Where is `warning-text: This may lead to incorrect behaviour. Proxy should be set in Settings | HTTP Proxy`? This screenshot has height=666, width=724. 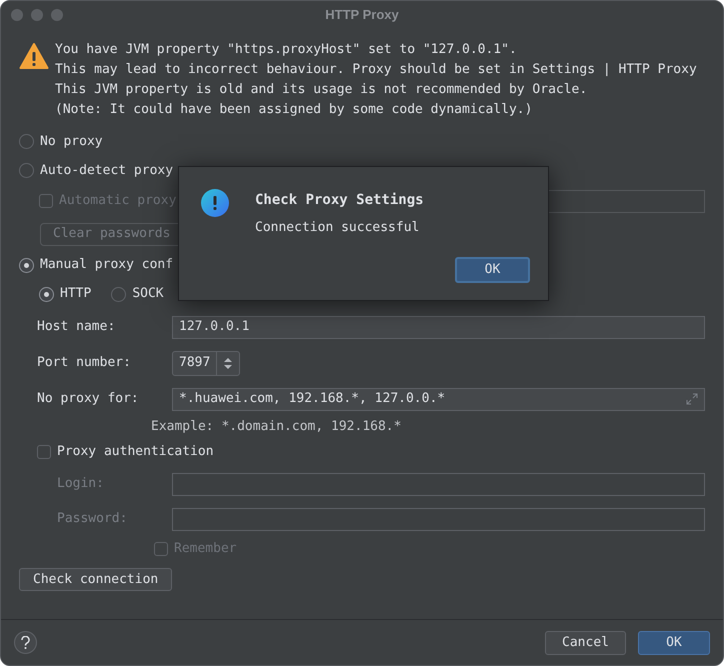 warning-text: This may lead to incorrect behaviour. Proxy should be set in Settings | HTTP Proxy is located at coordinates (376, 70).